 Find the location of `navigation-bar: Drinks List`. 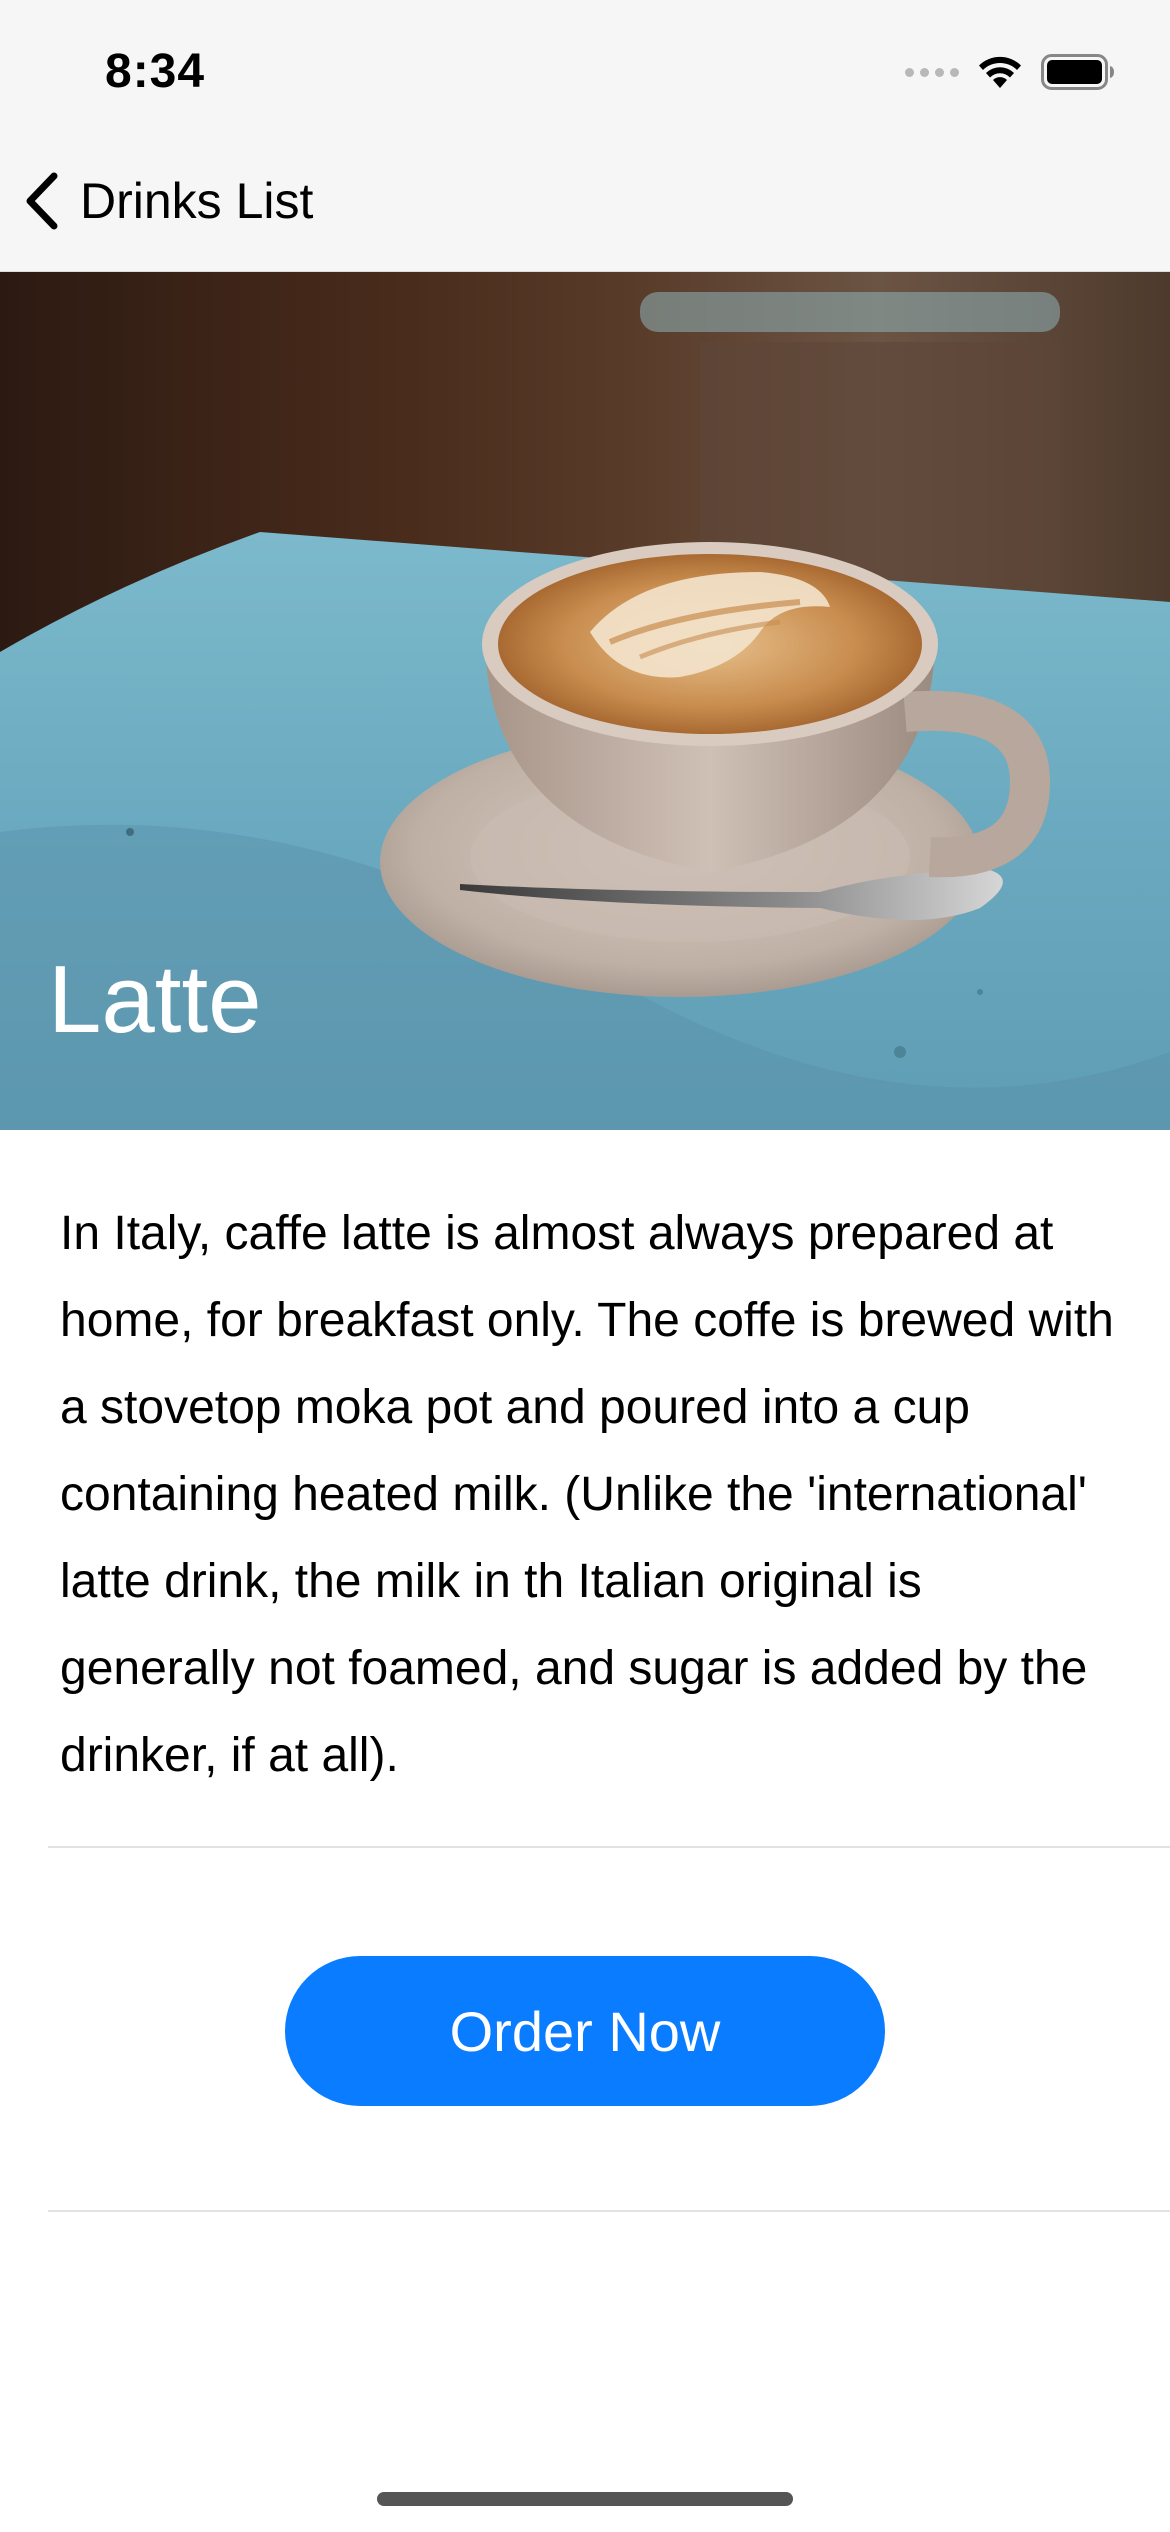

navigation-bar: Drinks List is located at coordinates (585, 206).